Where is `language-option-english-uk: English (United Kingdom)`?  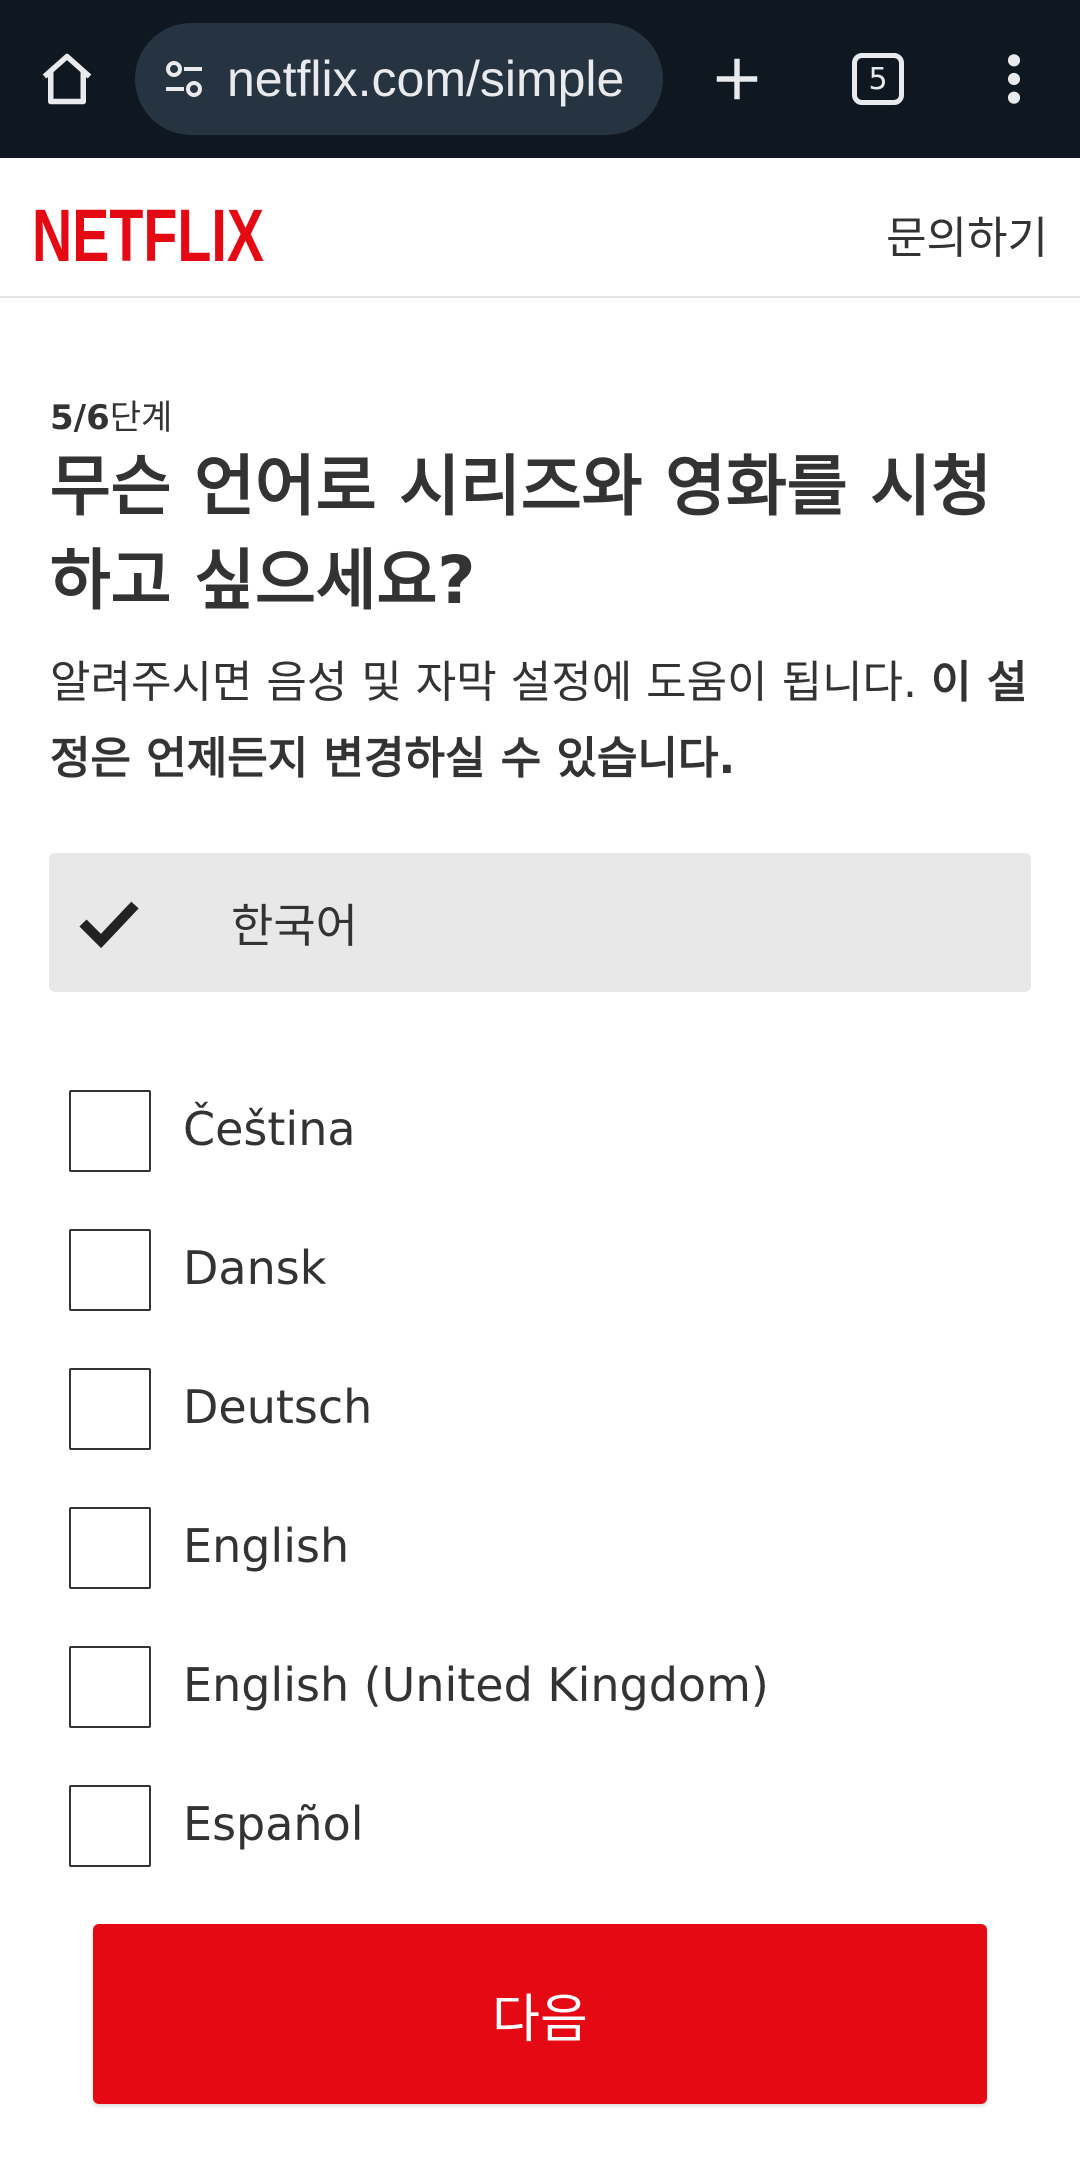
language-option-english-uk: English (United Kingdom) is located at coordinates (549, 1715).